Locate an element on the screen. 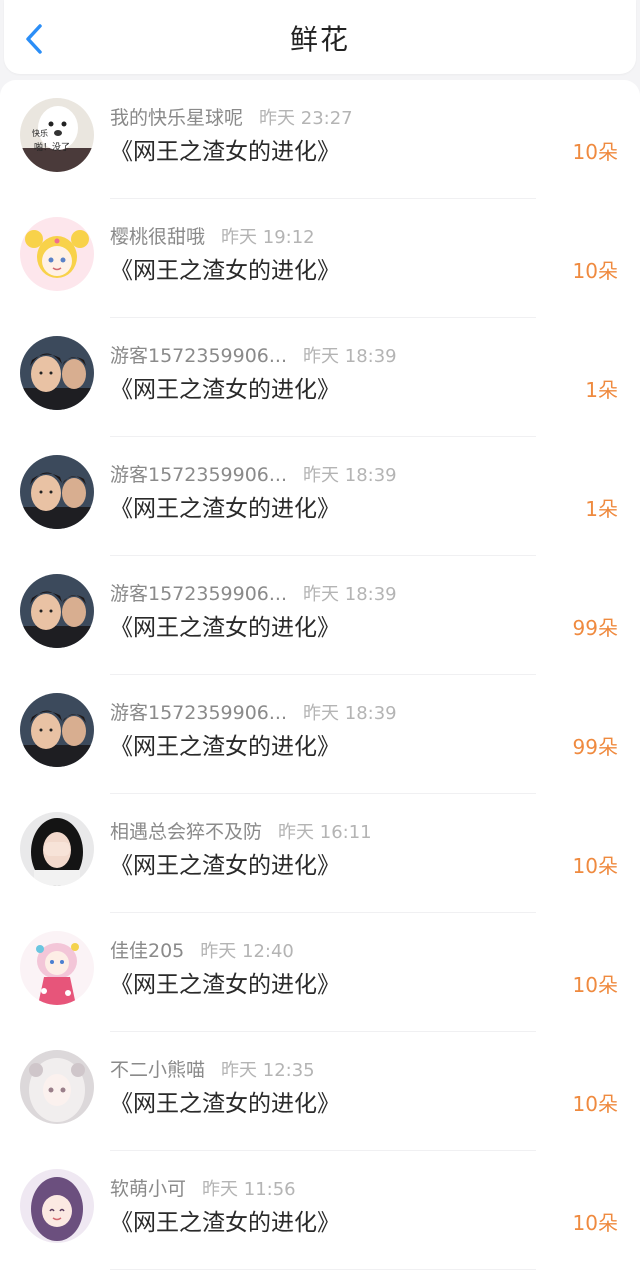 Image resolution: width=640 pixels, height=1272 pixels. timestamp: 昨天 19:12 is located at coordinates (268, 237).